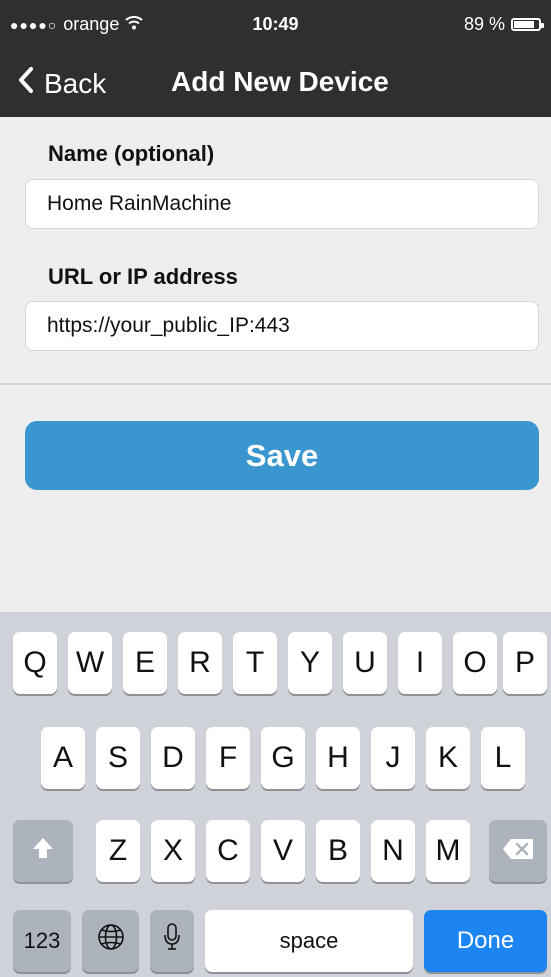 This screenshot has width=551, height=977. I want to click on key-m: M, so click(448, 851).